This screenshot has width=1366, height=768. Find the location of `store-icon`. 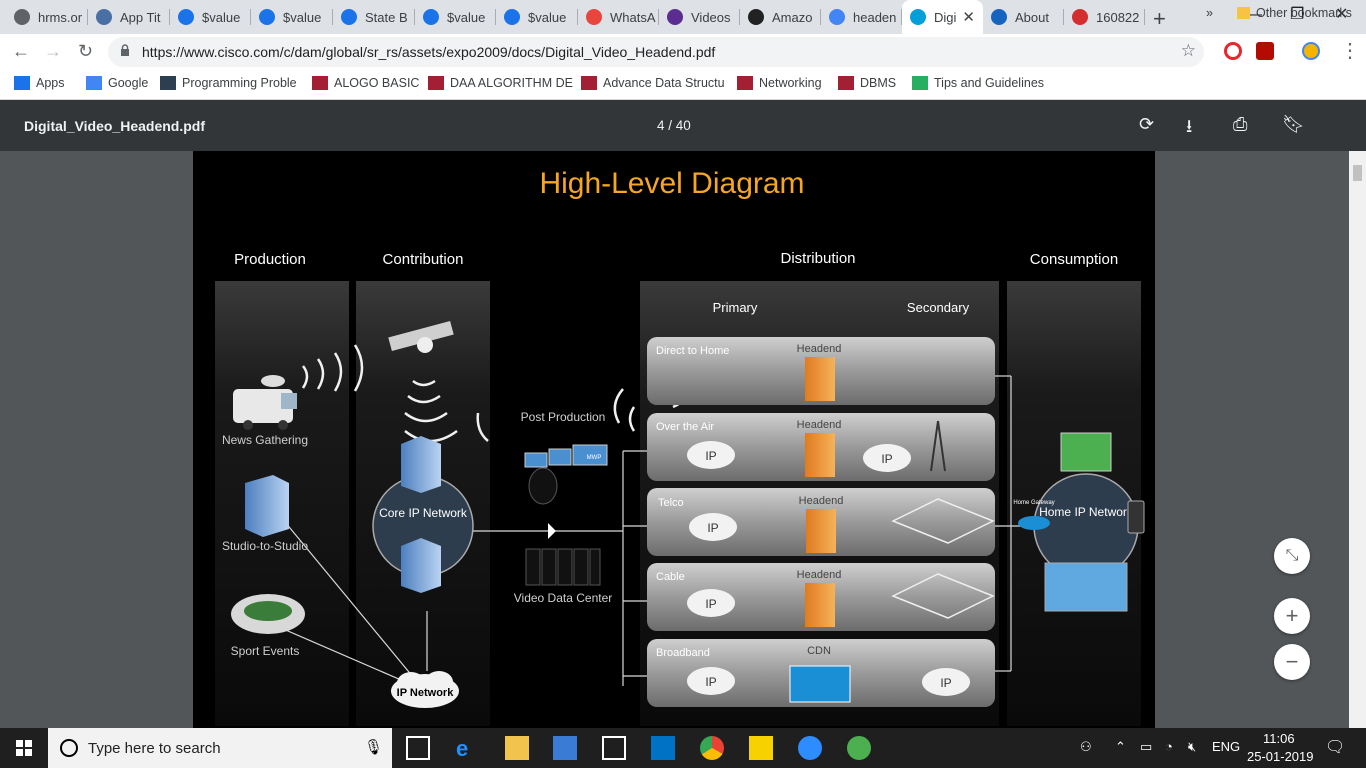

store-icon is located at coordinates (565, 748).